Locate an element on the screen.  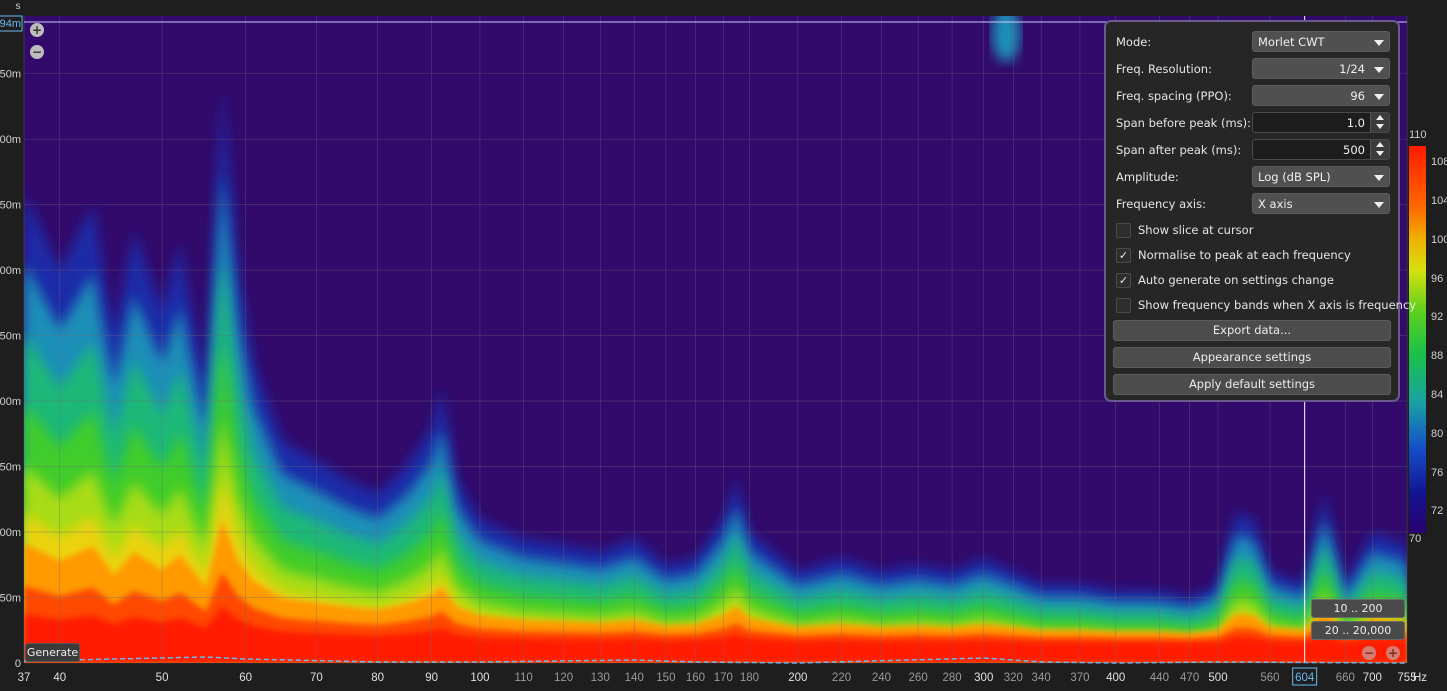
normalise-label: Normalise to peak at each frequency is located at coordinates (1244, 255).